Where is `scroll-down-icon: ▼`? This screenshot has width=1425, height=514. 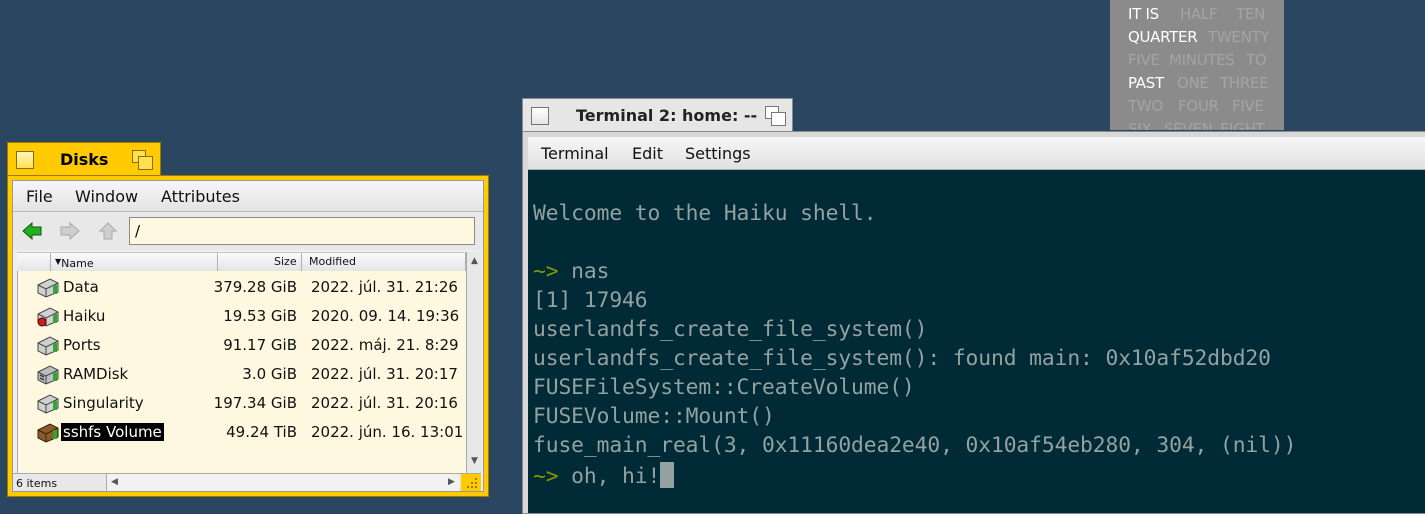
scroll-down-icon: ▼ is located at coordinates (474, 461).